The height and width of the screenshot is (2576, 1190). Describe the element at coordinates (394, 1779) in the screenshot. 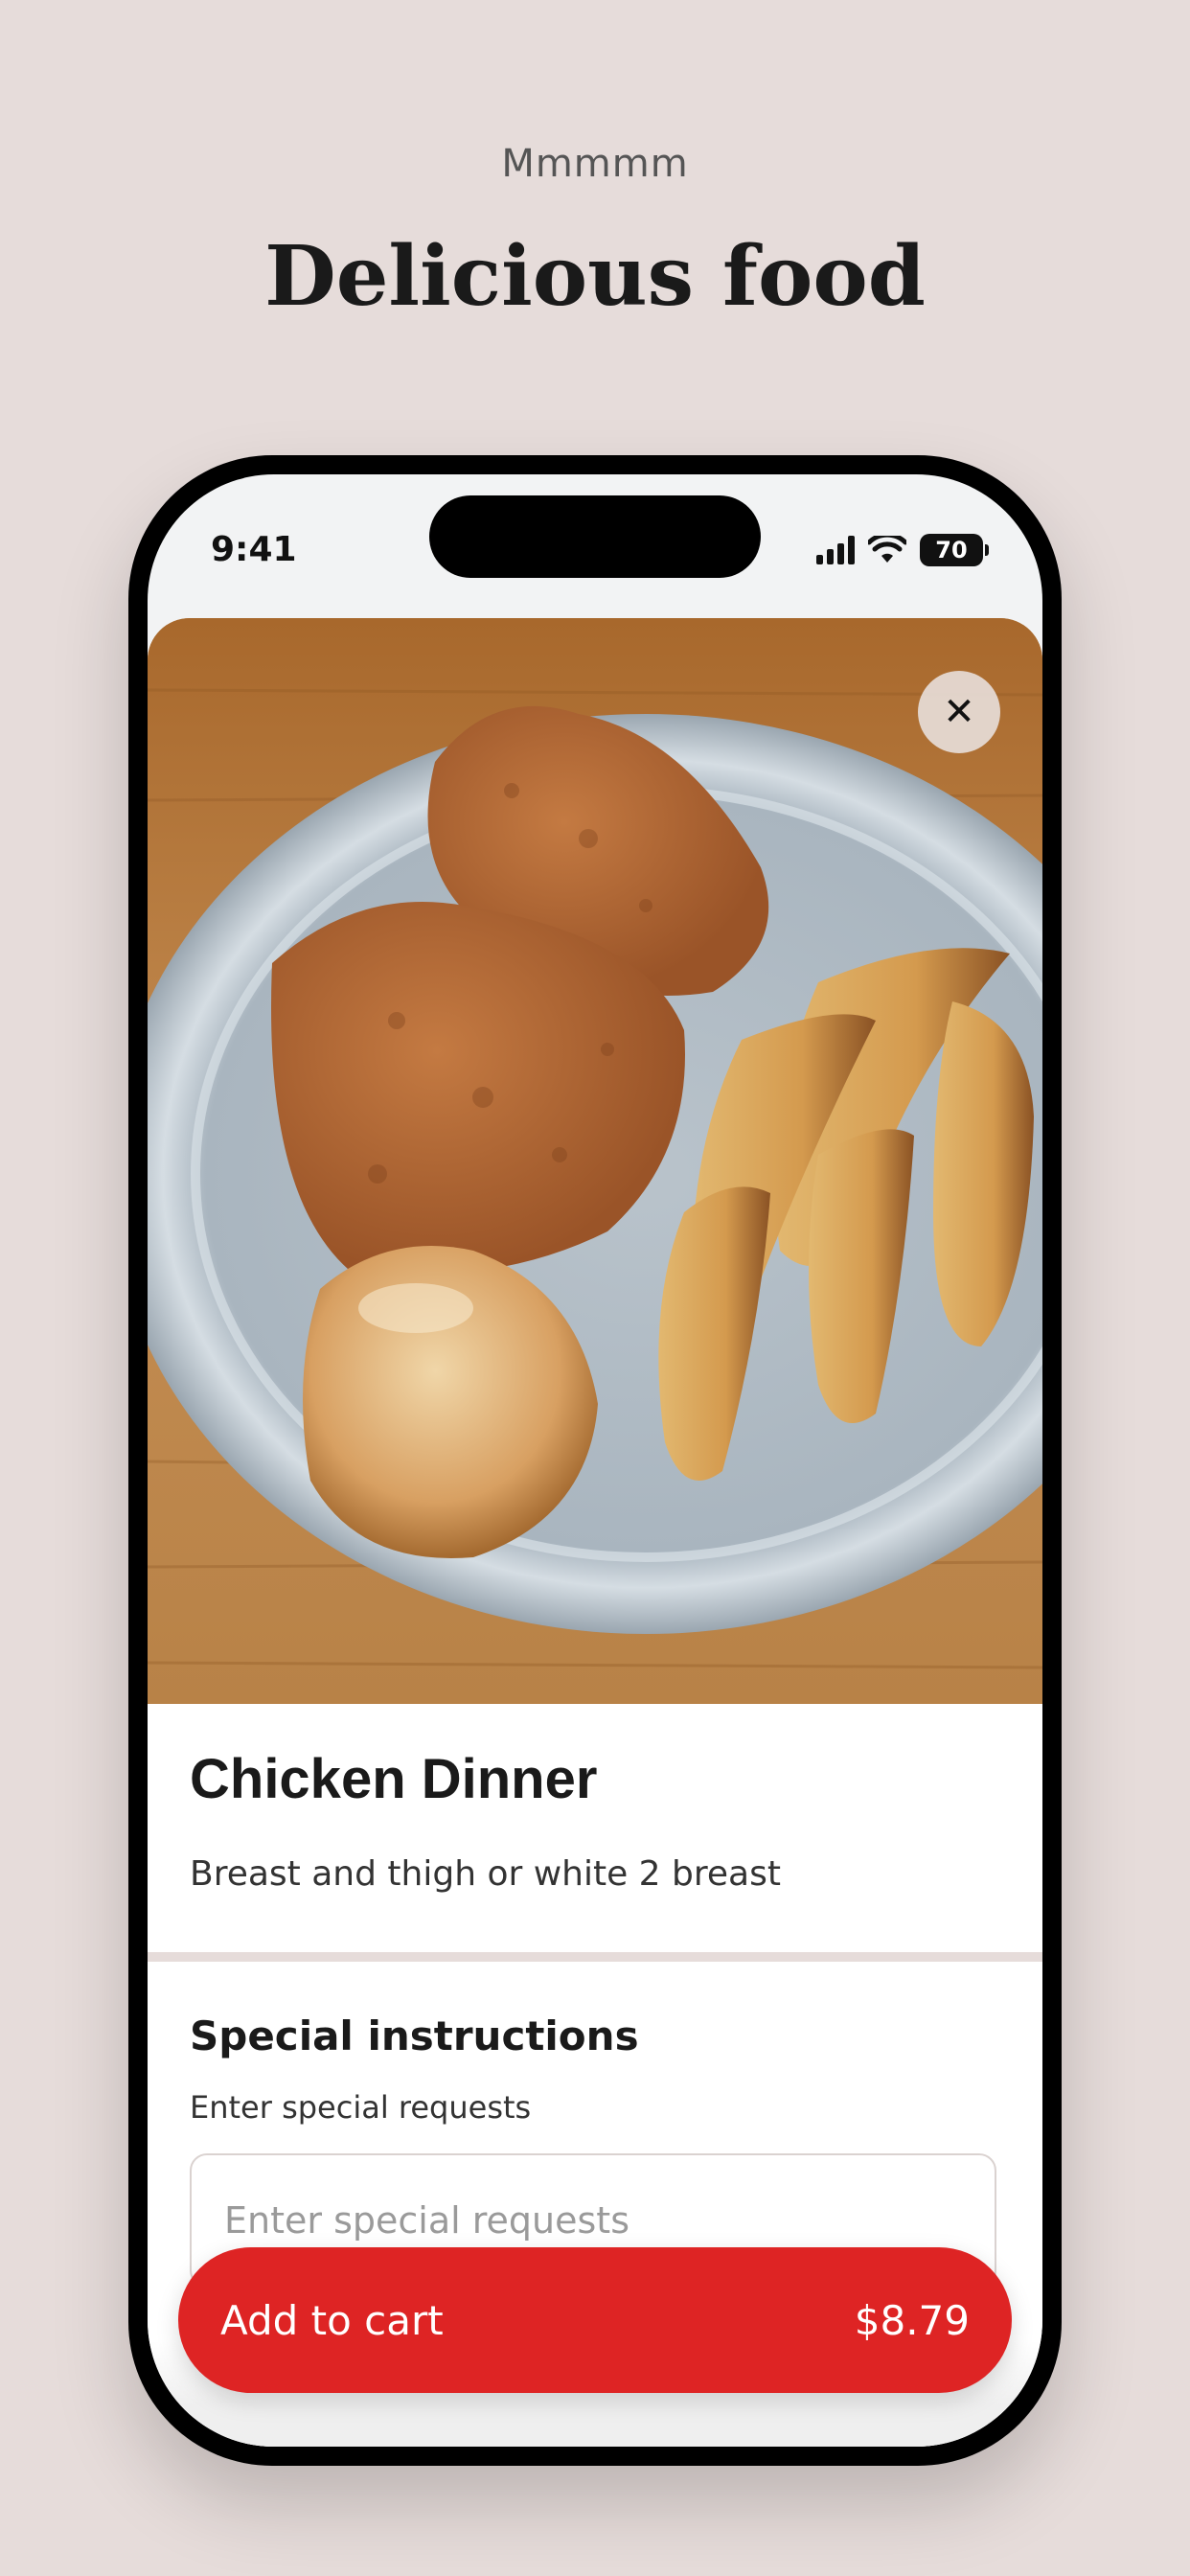

I see `item-title: Chicken Dinner` at that location.